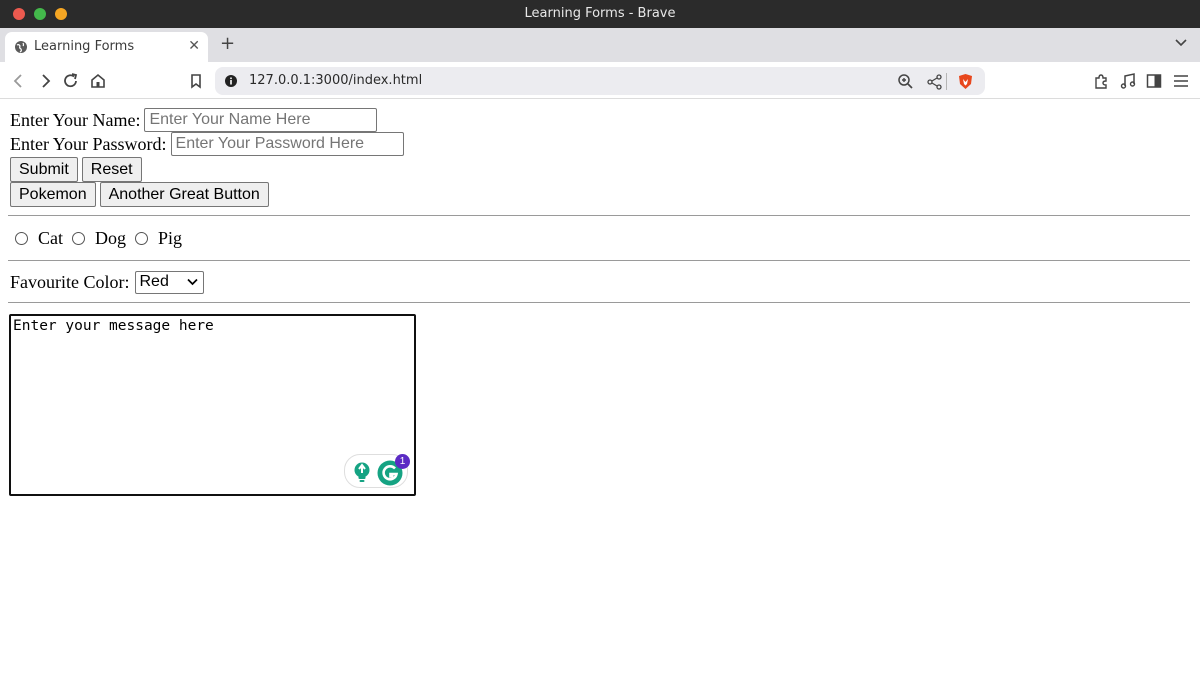 The height and width of the screenshot is (675, 1200). I want to click on extensions-icon, so click(1101, 81).